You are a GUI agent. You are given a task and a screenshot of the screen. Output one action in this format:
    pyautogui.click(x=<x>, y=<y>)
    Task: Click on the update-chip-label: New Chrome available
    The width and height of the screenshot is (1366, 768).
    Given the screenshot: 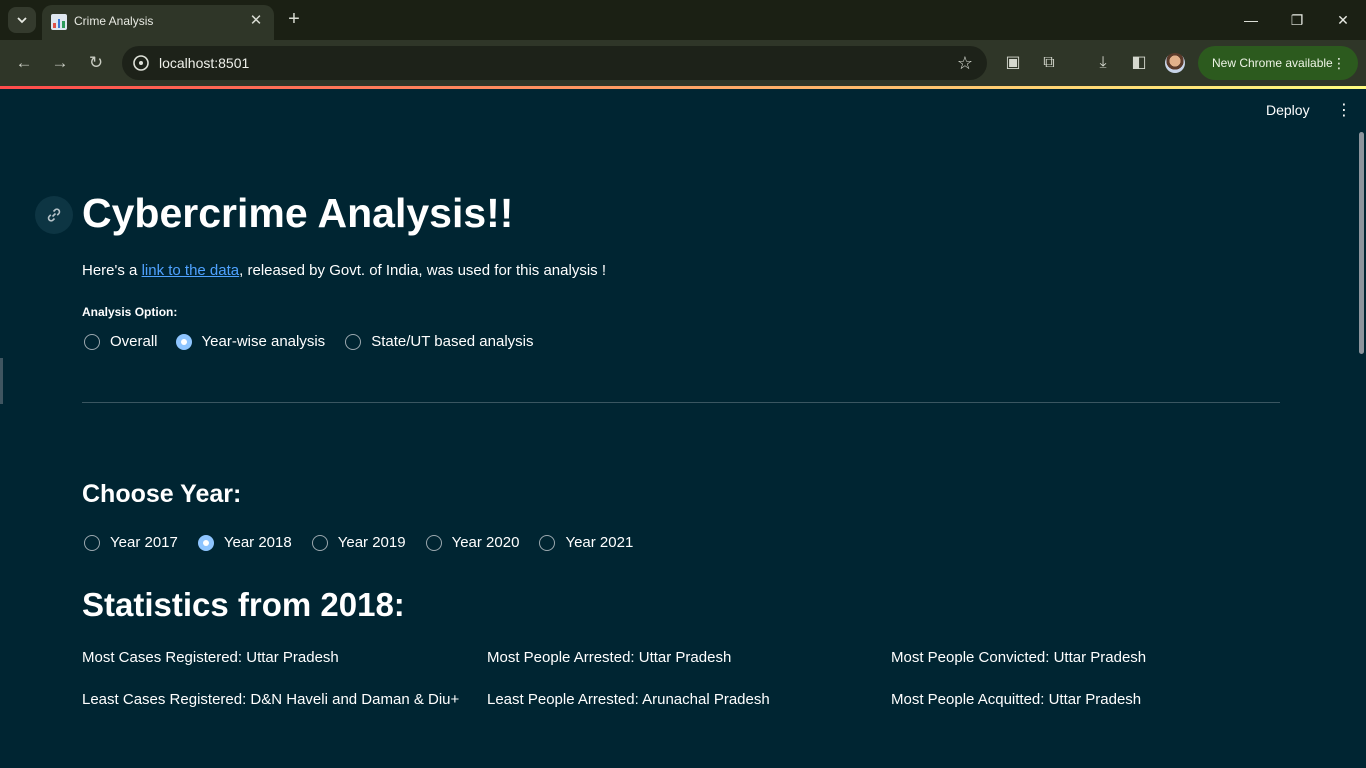 What is the action you would take?
    pyautogui.click(x=1272, y=63)
    